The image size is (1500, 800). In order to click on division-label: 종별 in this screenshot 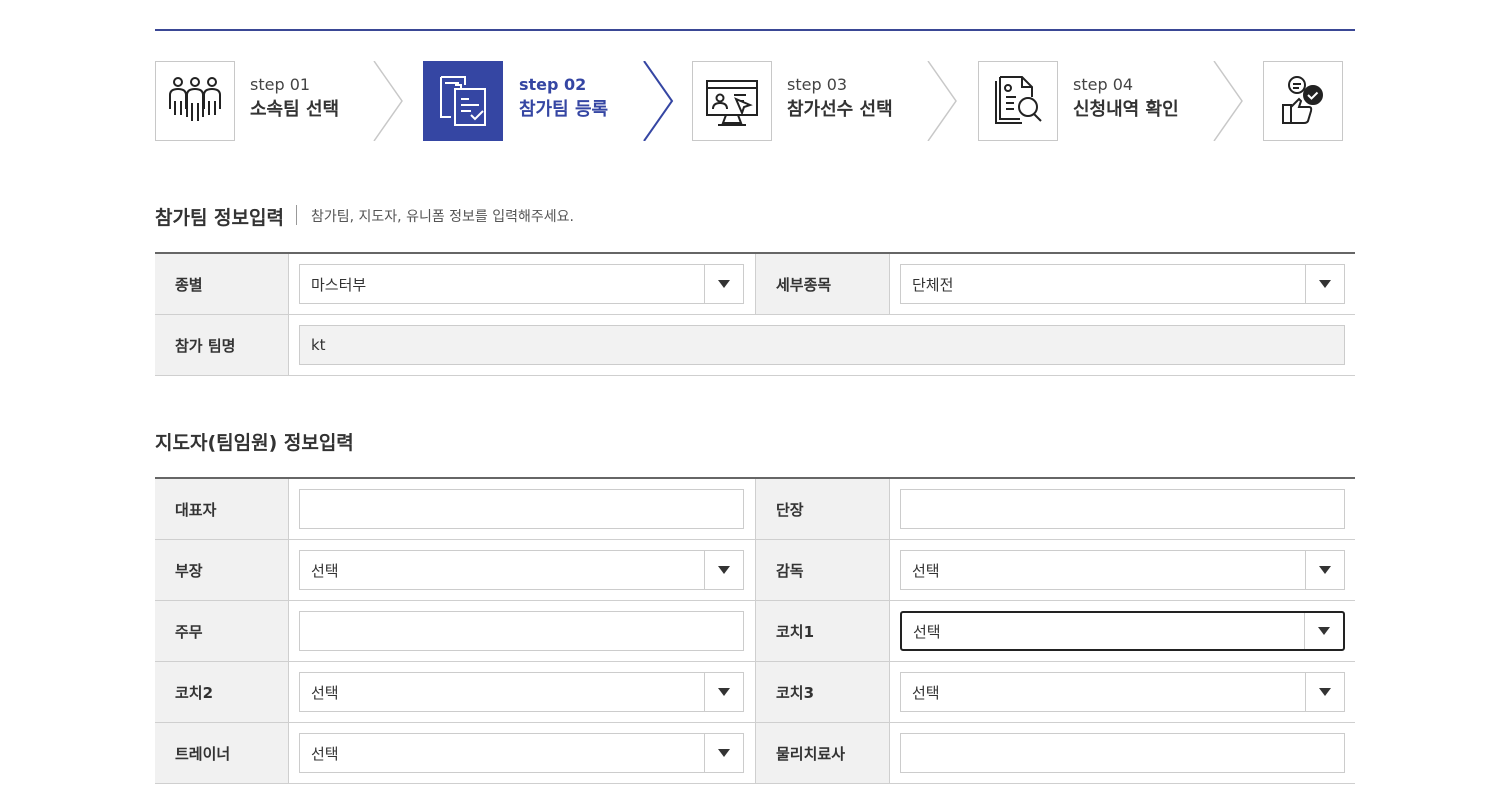, I will do `click(222, 284)`.